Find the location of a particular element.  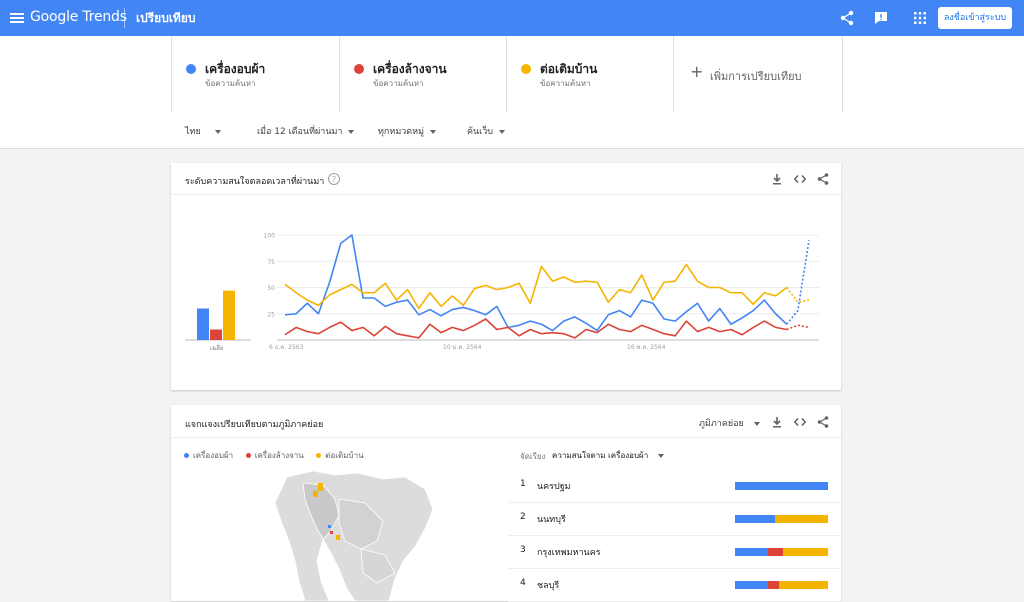

resolution-selector: ภูมิภาคย่อย is located at coordinates (729, 423).